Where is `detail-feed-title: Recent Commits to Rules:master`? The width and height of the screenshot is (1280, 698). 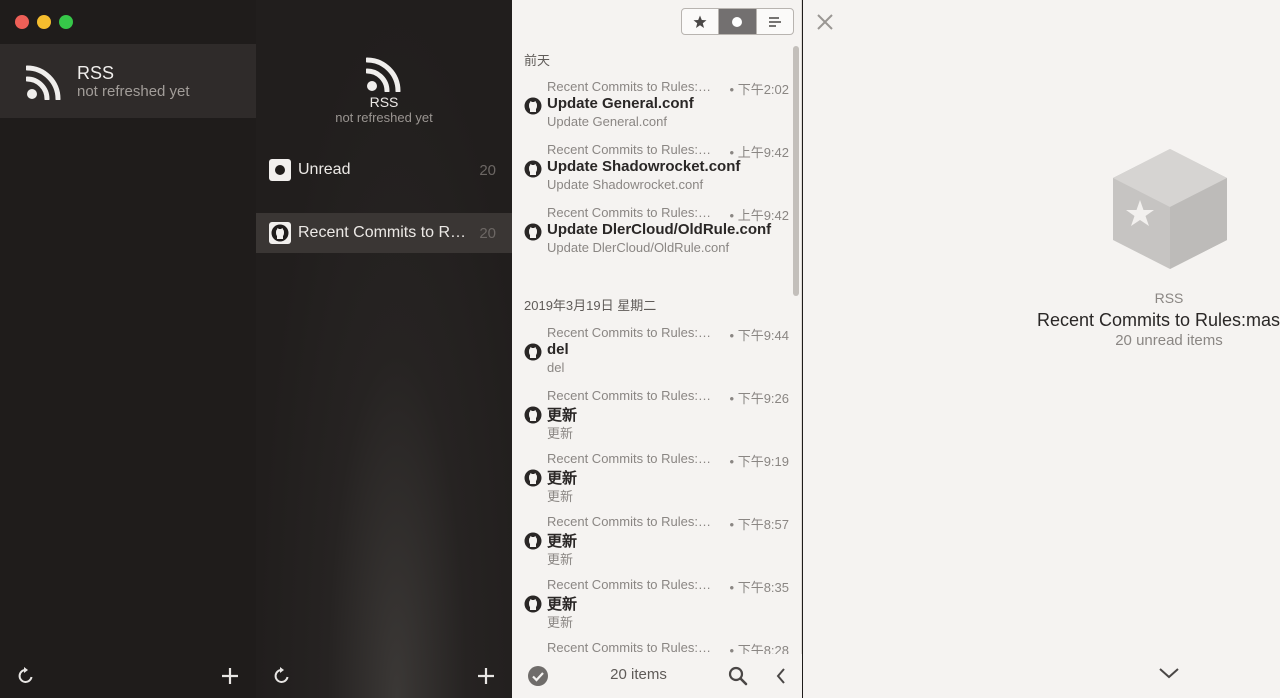 detail-feed-title: Recent Commits to Rules:master is located at coordinates (1158, 320).